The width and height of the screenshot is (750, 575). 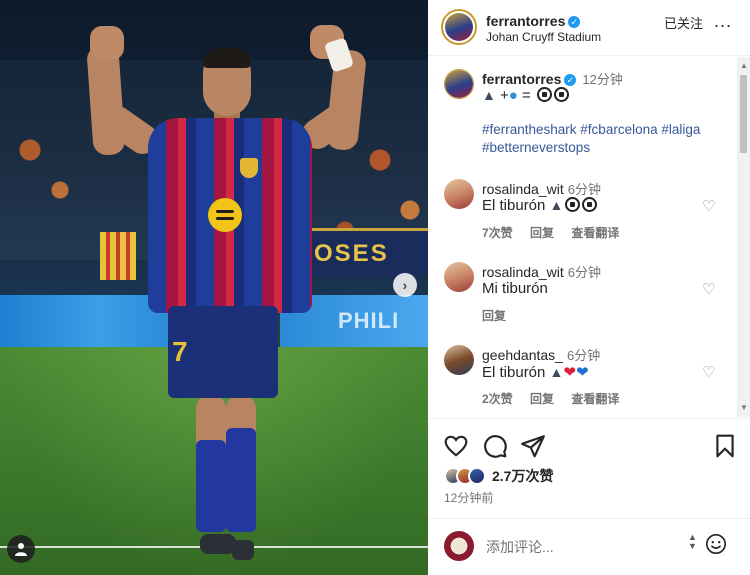 What do you see at coordinates (241, 480) in the screenshot?
I see `right-sock` at bounding box center [241, 480].